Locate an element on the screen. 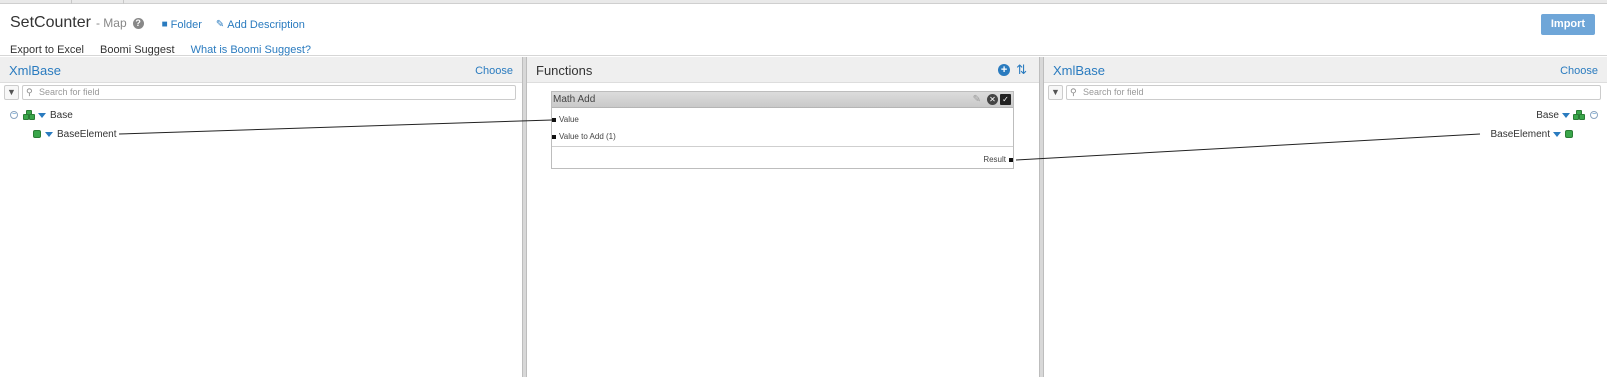  source-child-label: BaseElement is located at coordinates (87, 134).